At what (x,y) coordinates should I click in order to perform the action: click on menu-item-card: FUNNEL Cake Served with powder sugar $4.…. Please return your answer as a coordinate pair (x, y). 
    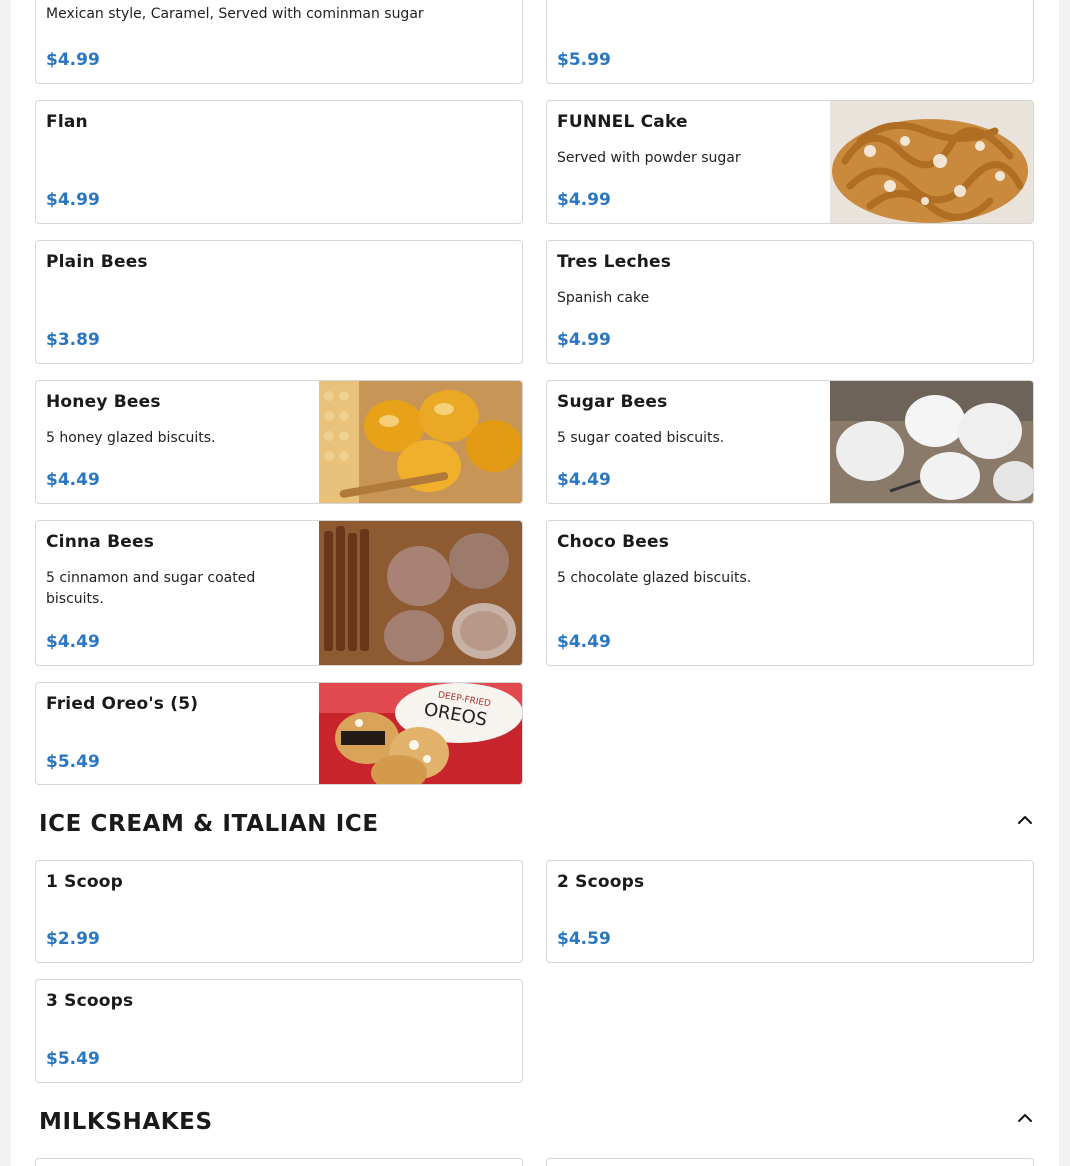
    Looking at the image, I should click on (790, 162).